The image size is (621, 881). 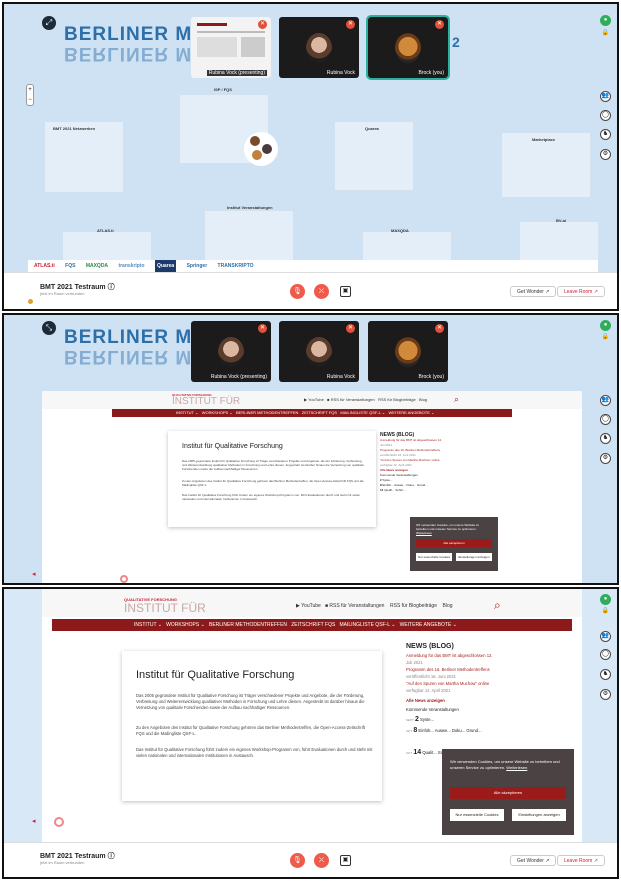 What do you see at coordinates (544, 139) in the screenshot?
I see `zone-label: Marketplace` at bounding box center [544, 139].